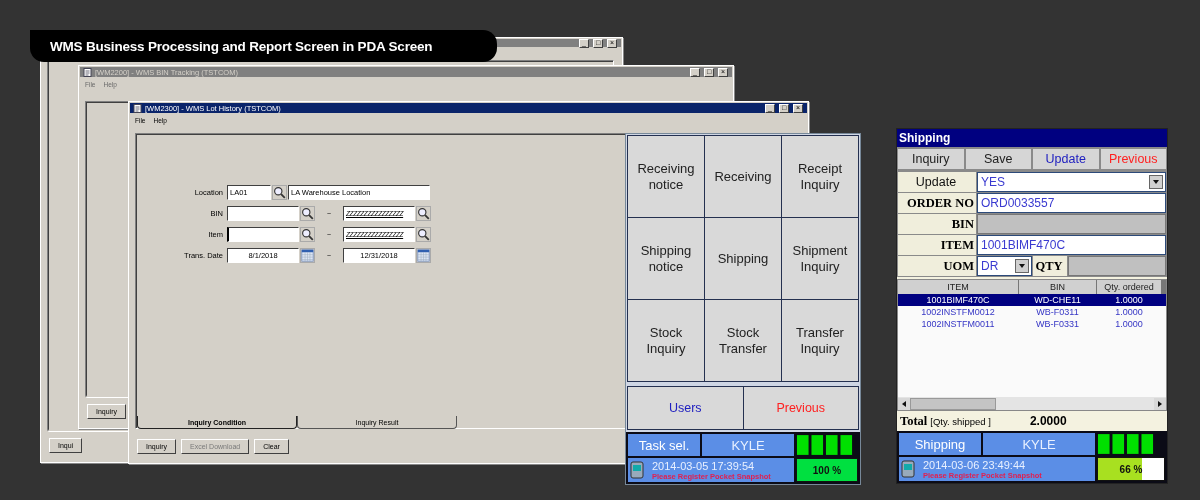  I want to click on status-label: Task sel., so click(664, 445).